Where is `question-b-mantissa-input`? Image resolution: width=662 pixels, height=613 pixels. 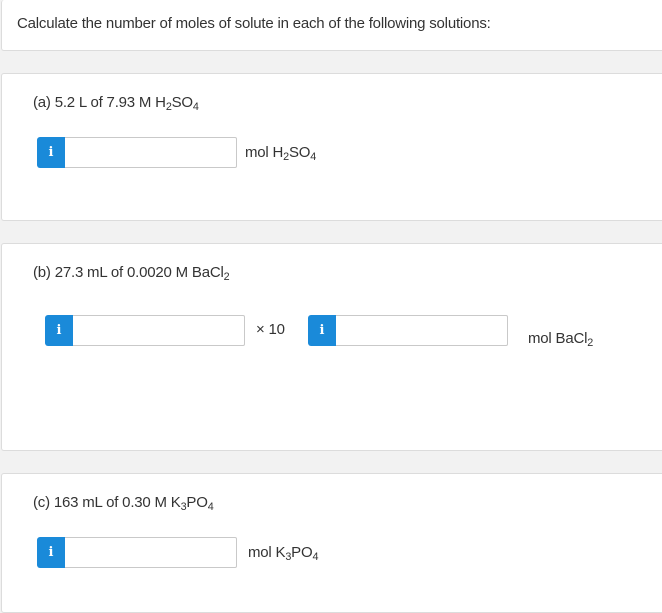
question-b-mantissa-input is located at coordinates (159, 330).